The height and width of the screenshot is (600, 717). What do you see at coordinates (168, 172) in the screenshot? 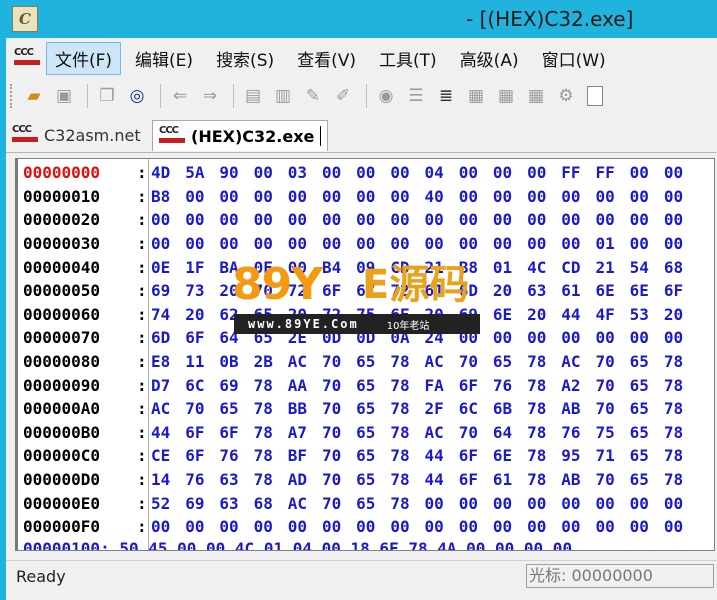
I see `hex-byte: 4D` at bounding box center [168, 172].